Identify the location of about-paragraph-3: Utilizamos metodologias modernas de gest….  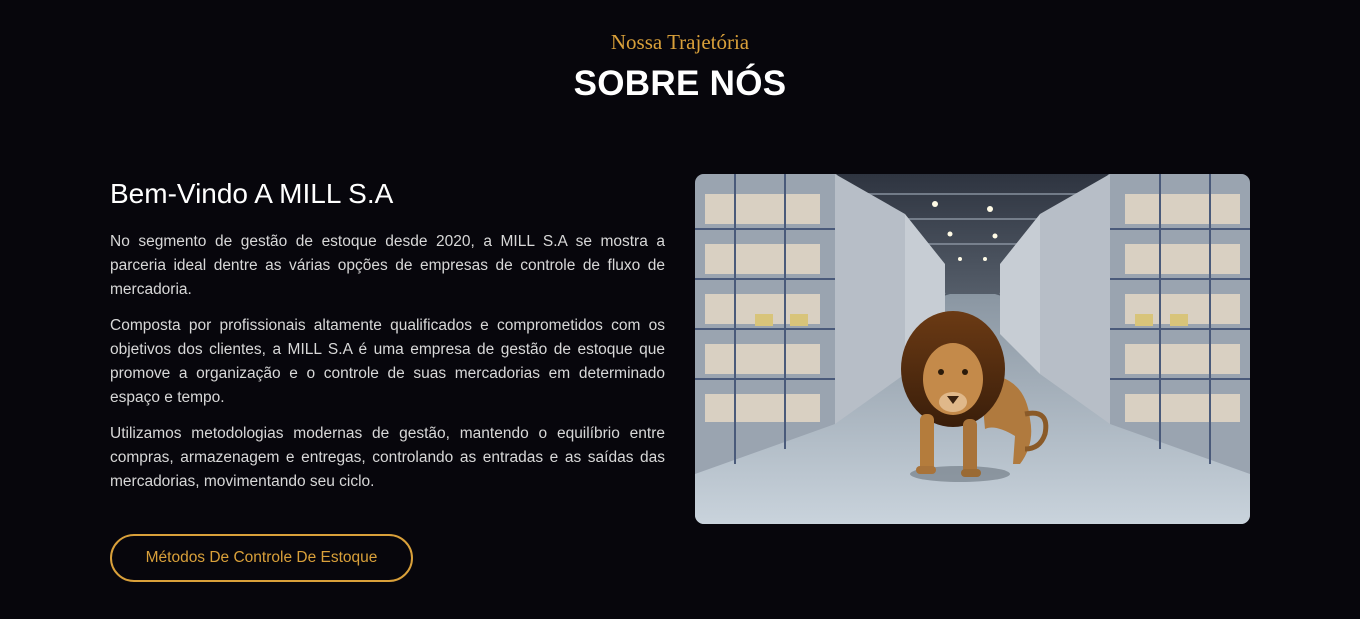
(387, 457).